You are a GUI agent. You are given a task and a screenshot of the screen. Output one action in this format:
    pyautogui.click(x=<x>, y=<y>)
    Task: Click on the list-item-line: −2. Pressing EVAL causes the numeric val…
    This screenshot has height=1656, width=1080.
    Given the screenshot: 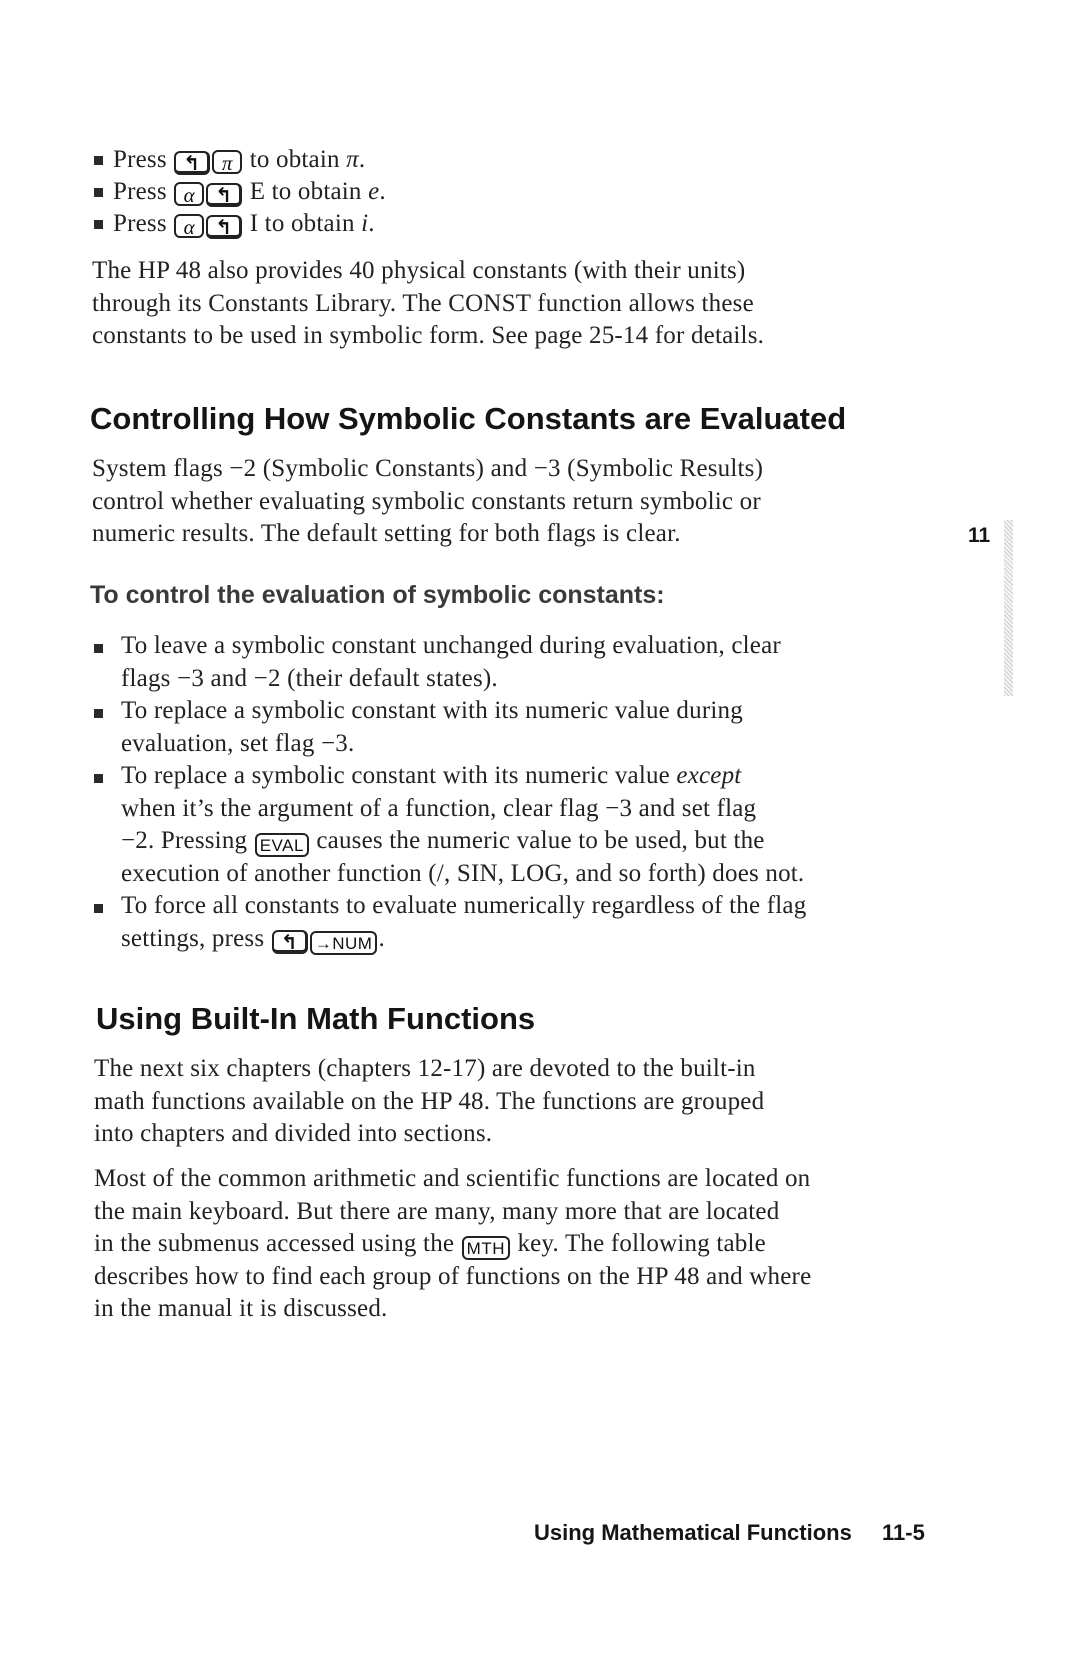 What is the action you would take?
    pyautogui.click(x=443, y=842)
    